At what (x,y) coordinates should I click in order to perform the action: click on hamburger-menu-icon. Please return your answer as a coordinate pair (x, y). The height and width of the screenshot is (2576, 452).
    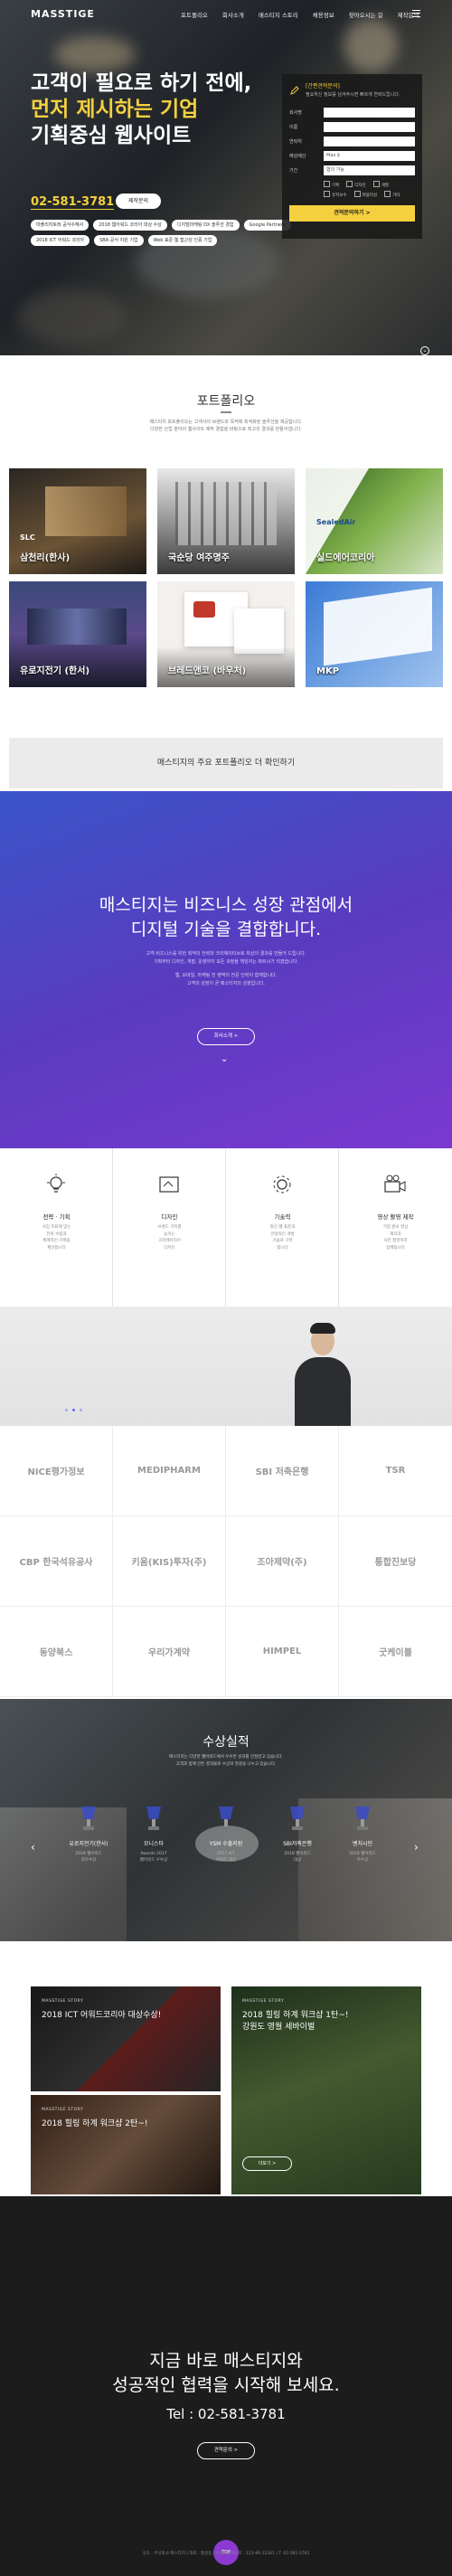
    Looking at the image, I should click on (416, 14).